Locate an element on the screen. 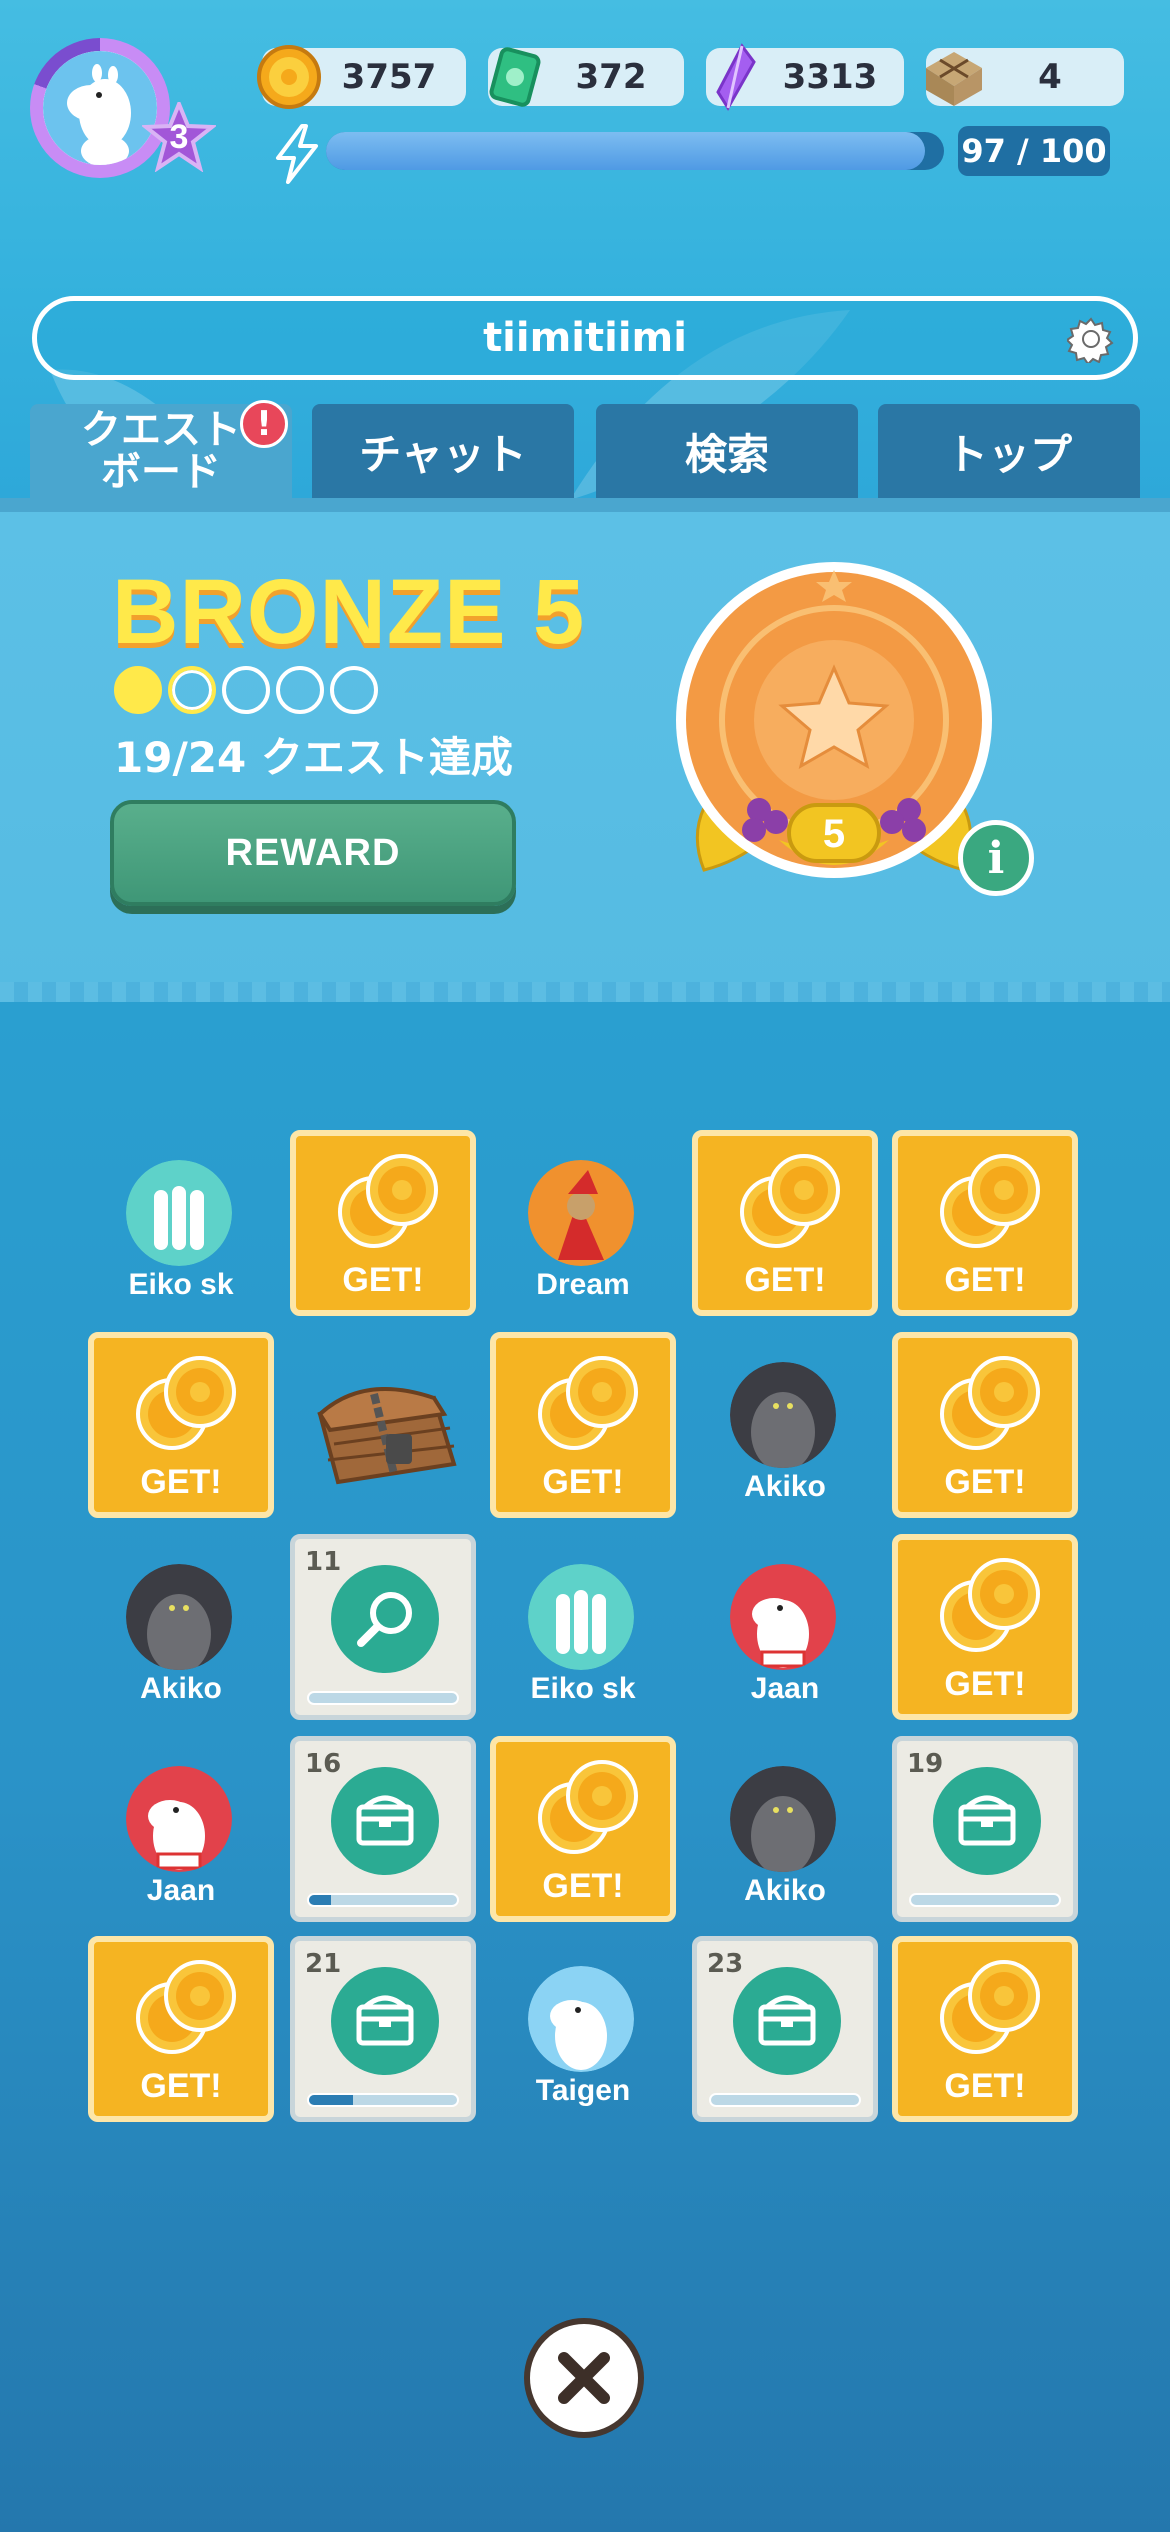 This screenshot has height=2532, width=1170. rank-progress-dots is located at coordinates (246, 690).